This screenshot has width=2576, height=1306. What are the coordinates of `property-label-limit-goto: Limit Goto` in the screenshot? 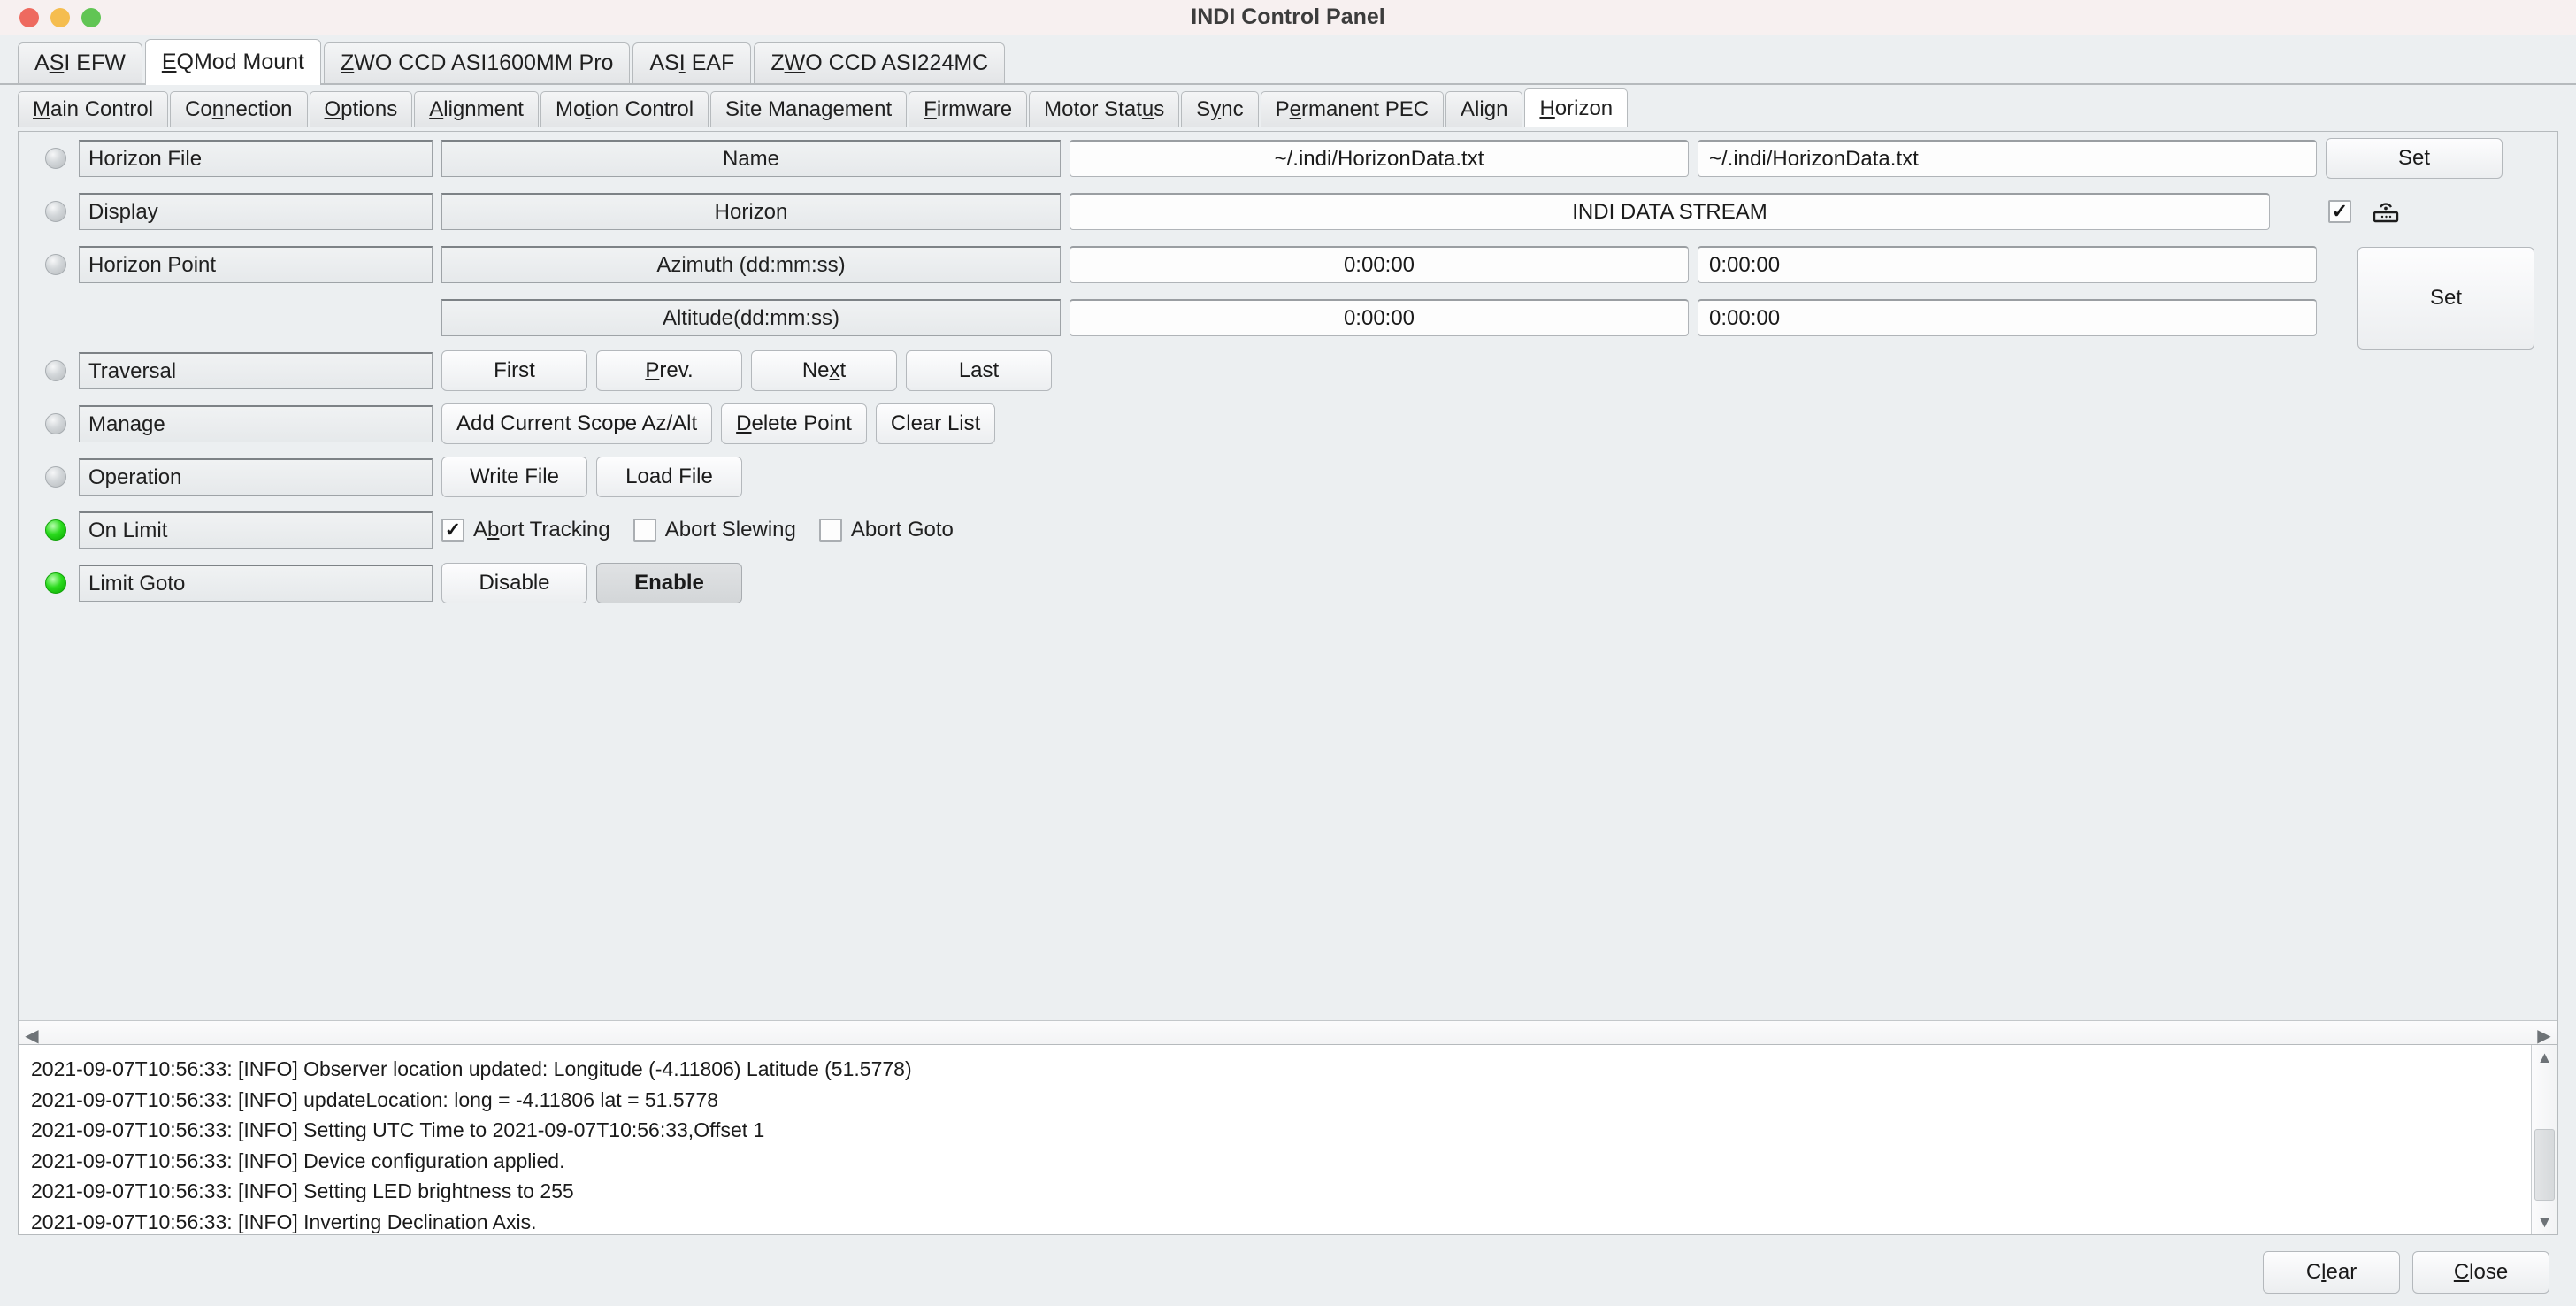 It's located at (256, 583).